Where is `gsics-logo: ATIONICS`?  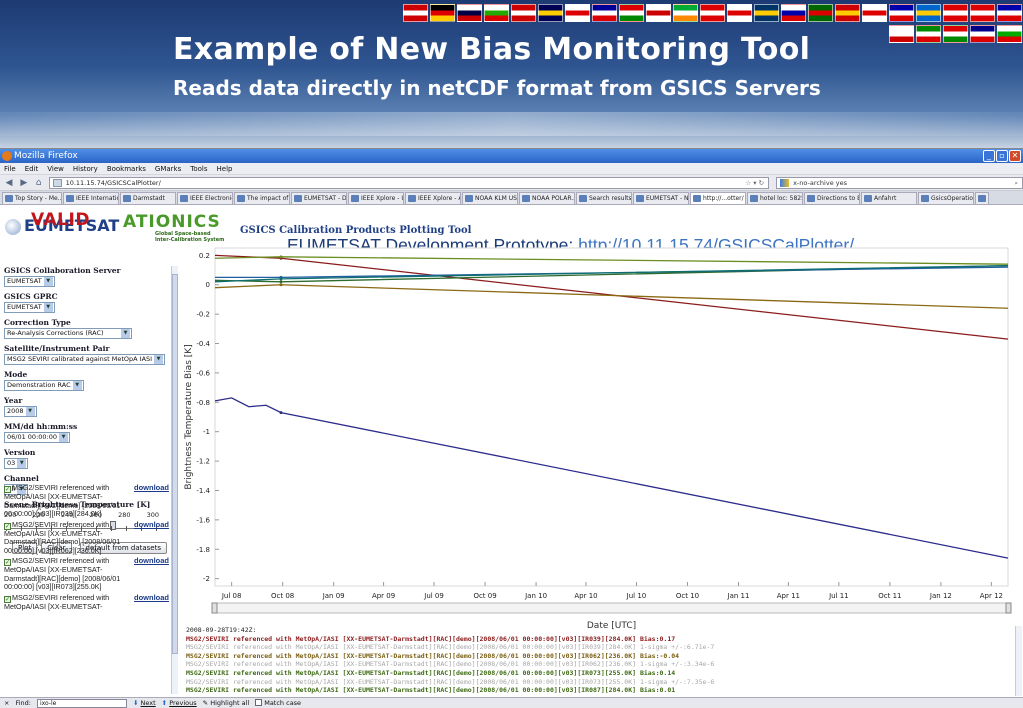
gsics-logo: ATIONICS is located at coordinates (172, 222).